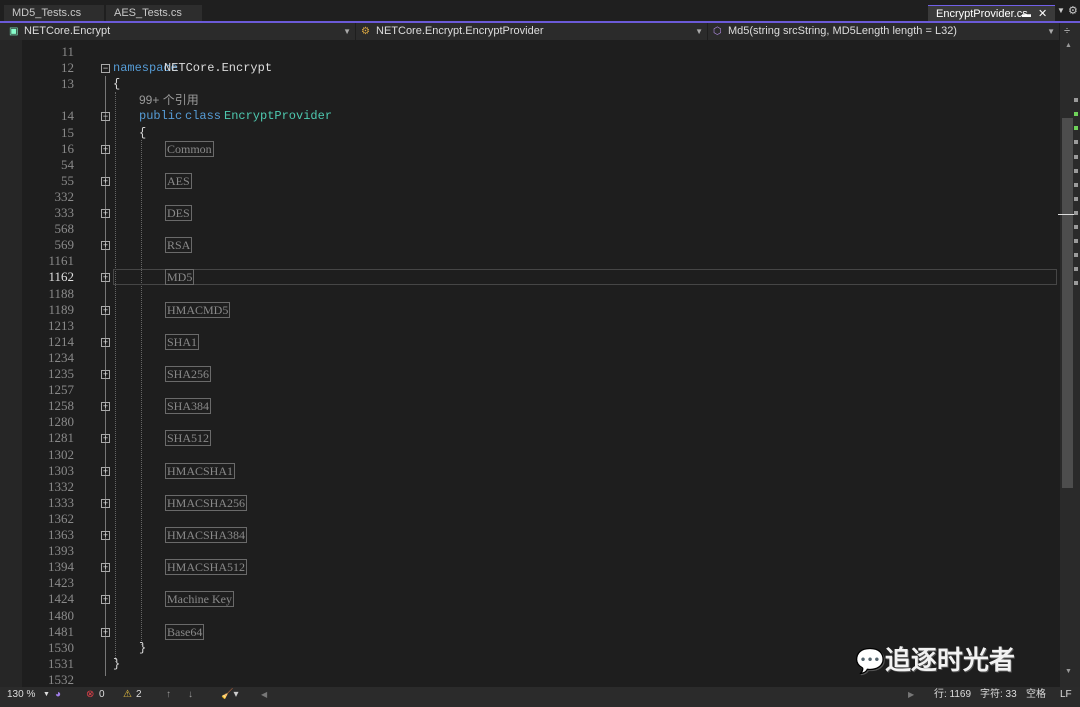 This screenshot has height=707, width=1080. I want to click on code-line: 1393, so click(541, 551).